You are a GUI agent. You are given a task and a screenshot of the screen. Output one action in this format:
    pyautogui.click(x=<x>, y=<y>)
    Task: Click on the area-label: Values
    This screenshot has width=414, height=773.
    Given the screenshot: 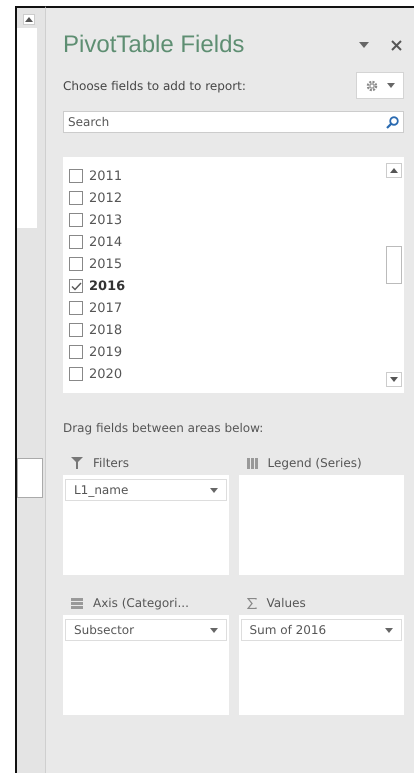 What is the action you would take?
    pyautogui.click(x=286, y=603)
    